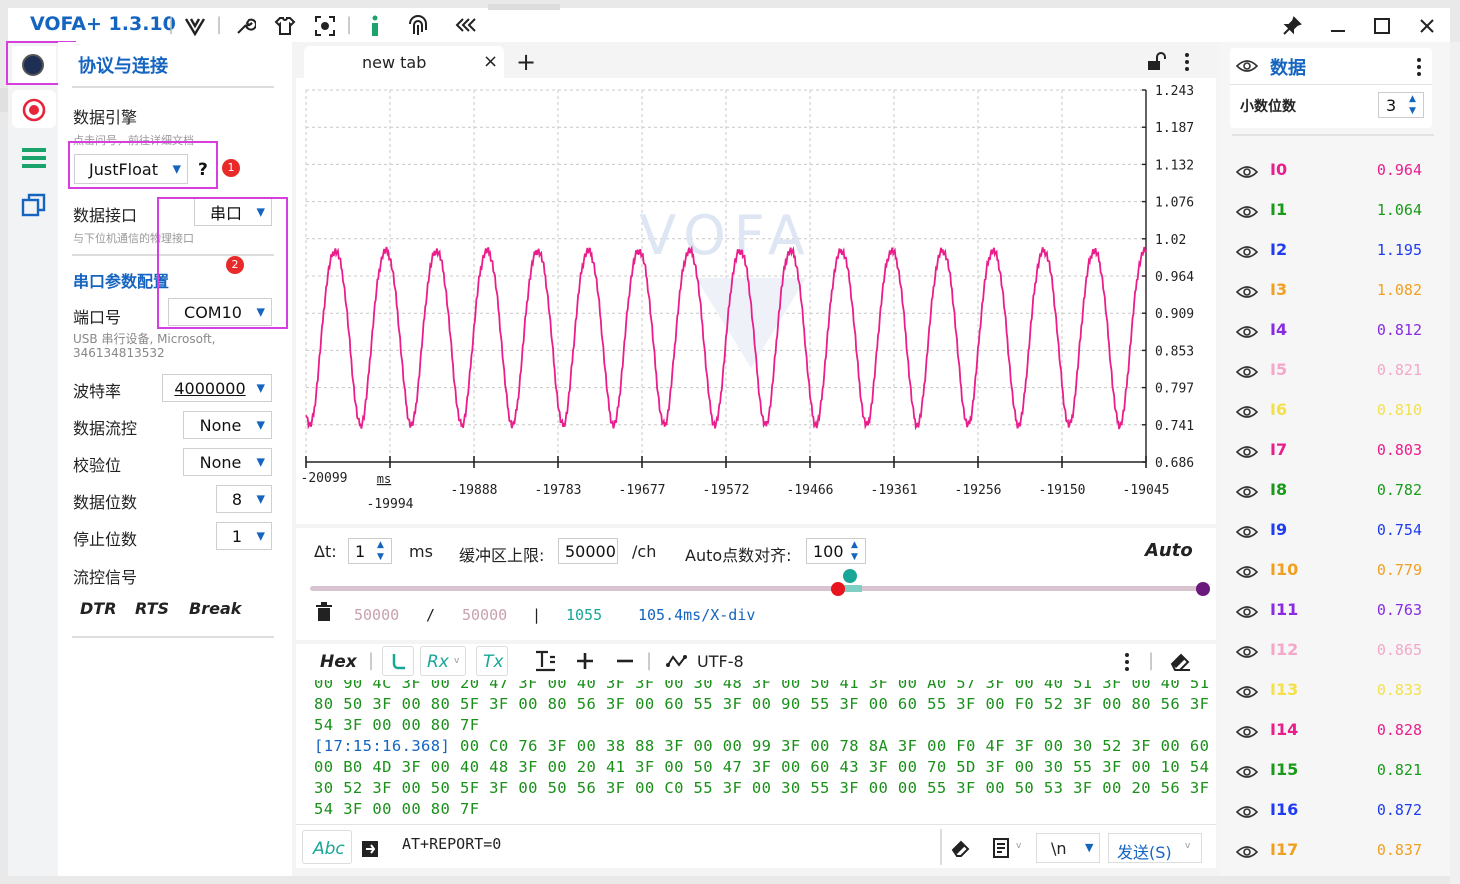  Describe the element at coordinates (1332, 812) in the screenshot. I see `channel-row-i16: I16 0.872` at that location.